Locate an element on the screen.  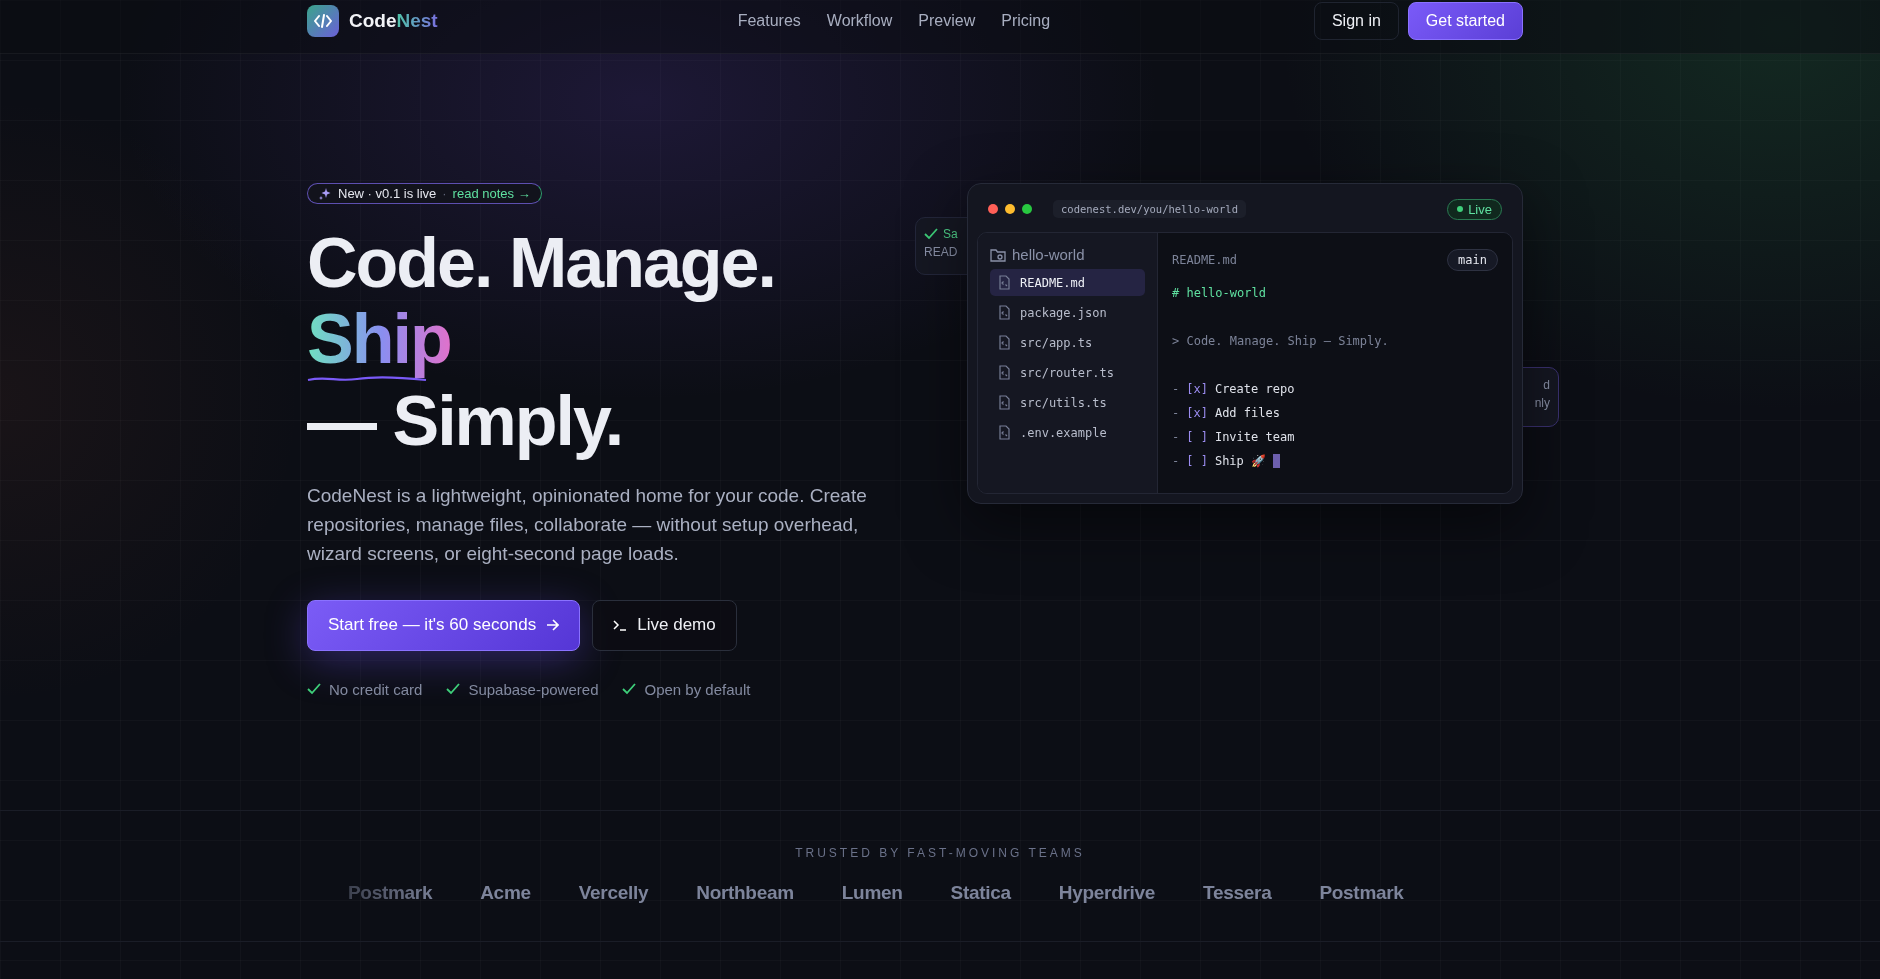
code-brackets-icon is located at coordinates (323, 21).